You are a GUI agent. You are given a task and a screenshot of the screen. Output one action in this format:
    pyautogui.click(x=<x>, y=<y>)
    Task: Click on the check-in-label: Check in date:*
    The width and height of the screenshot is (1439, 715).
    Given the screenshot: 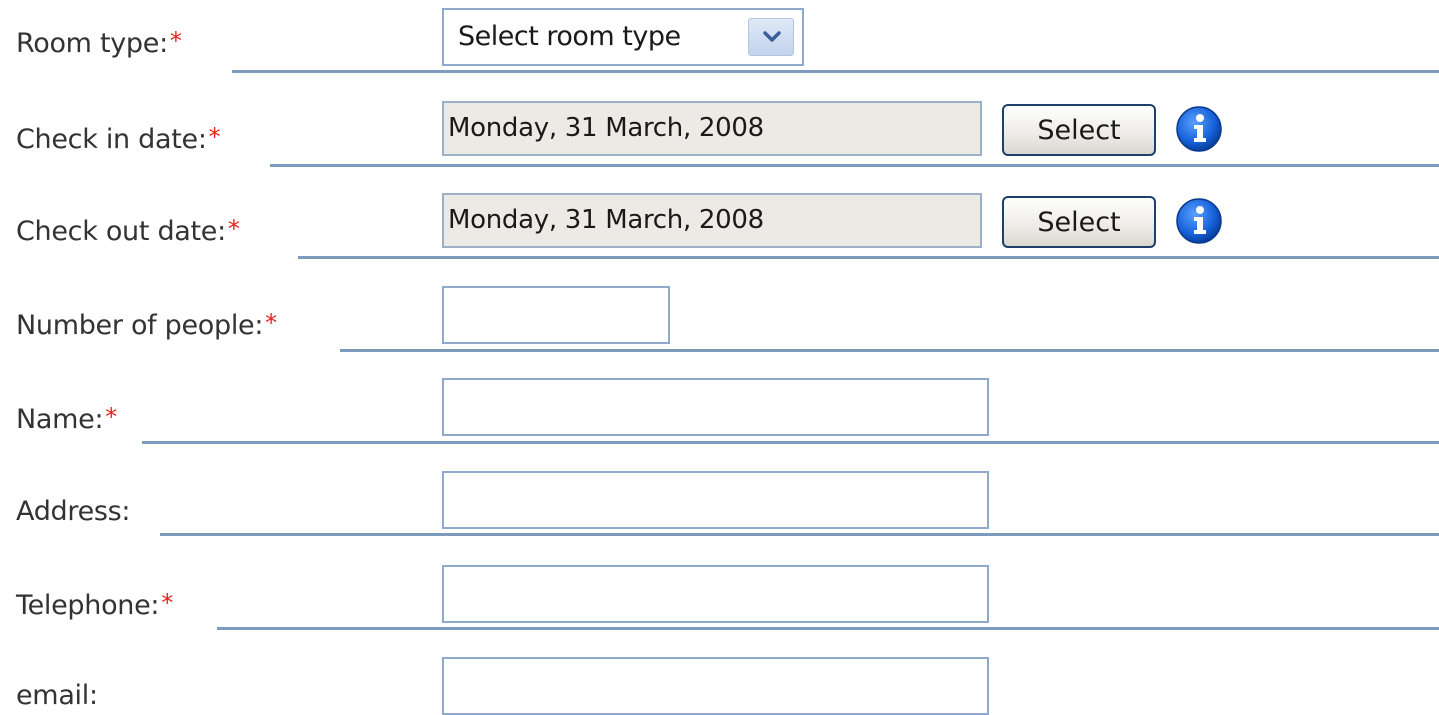 What is the action you would take?
    pyautogui.click(x=118, y=139)
    